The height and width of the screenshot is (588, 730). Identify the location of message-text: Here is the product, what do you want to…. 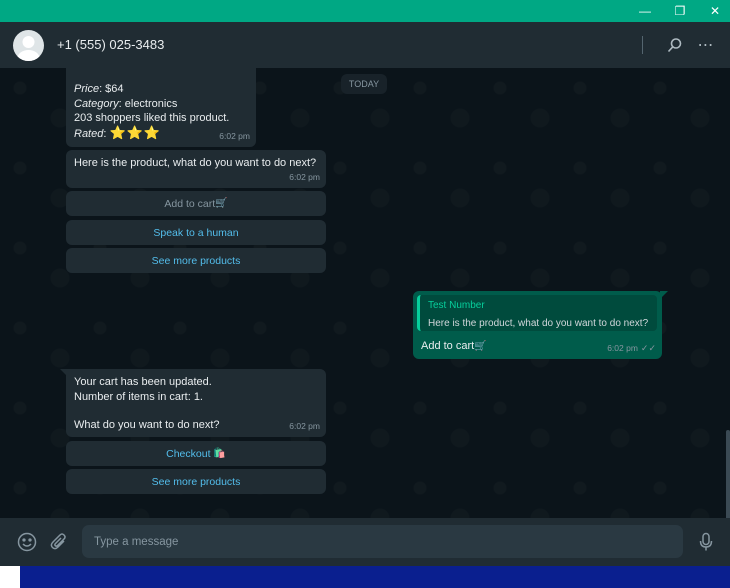
(195, 163).